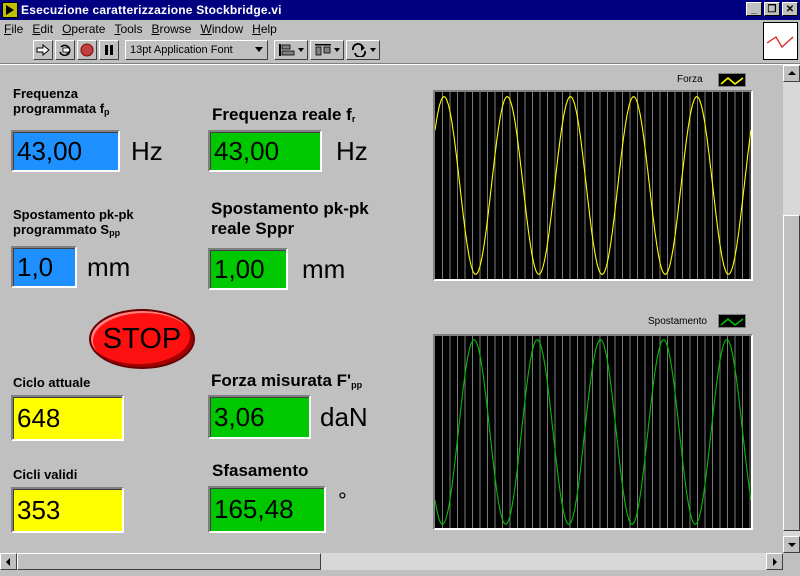 Image resolution: width=800 pixels, height=576 pixels. What do you see at coordinates (248, 269) in the screenshot?
I see `disp-real-indicator: 1,00` at bounding box center [248, 269].